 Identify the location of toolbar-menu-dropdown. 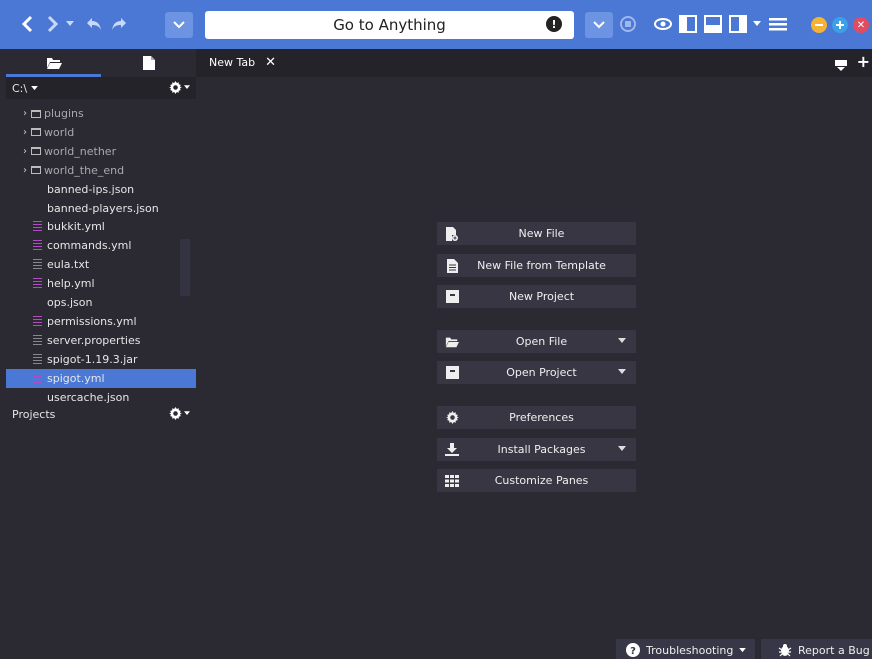
(179, 25).